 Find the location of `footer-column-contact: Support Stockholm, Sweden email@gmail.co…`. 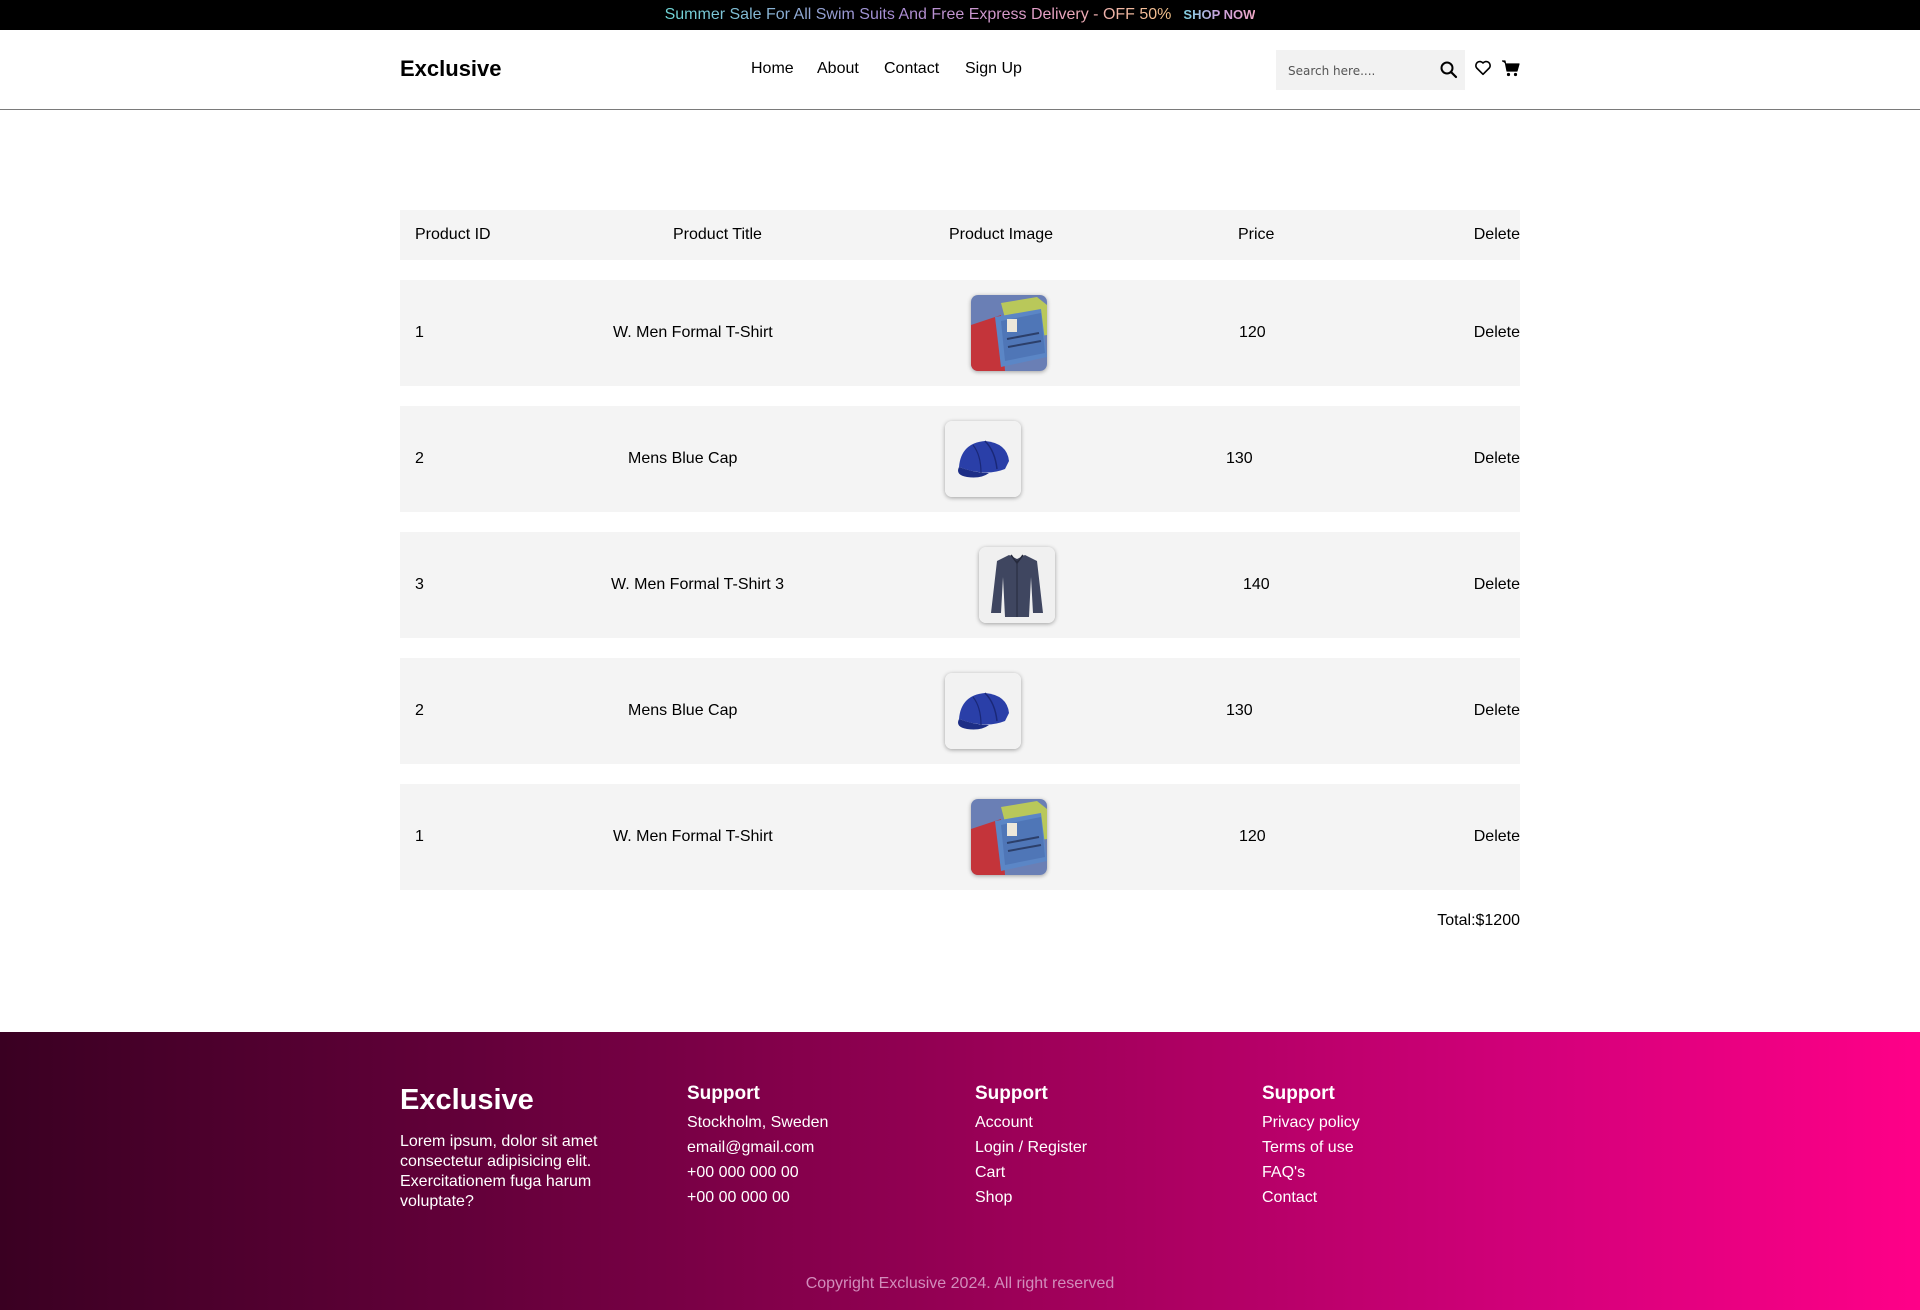

footer-column-contact: Support Stockholm, Sweden email@gmail.co… is located at coordinates (757, 1146).